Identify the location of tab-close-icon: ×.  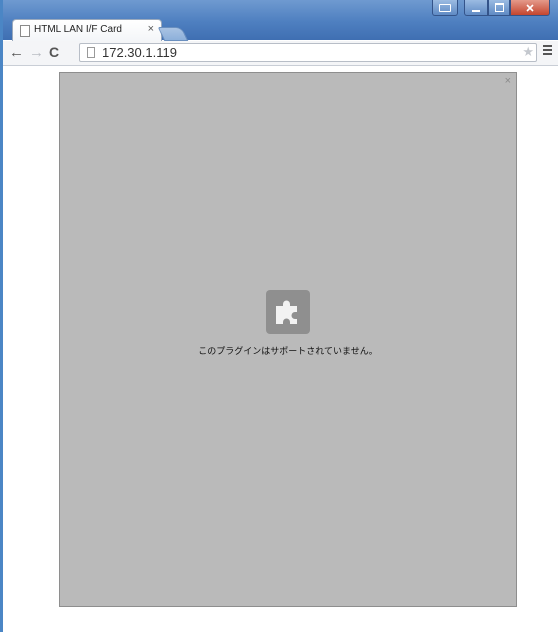
(151, 29).